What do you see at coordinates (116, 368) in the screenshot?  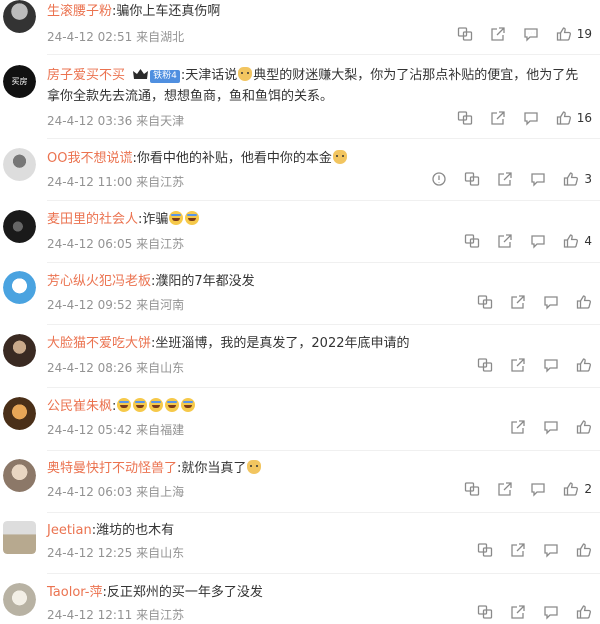 I see `comment-meta: 24-4-12 08:26 来自山东` at bounding box center [116, 368].